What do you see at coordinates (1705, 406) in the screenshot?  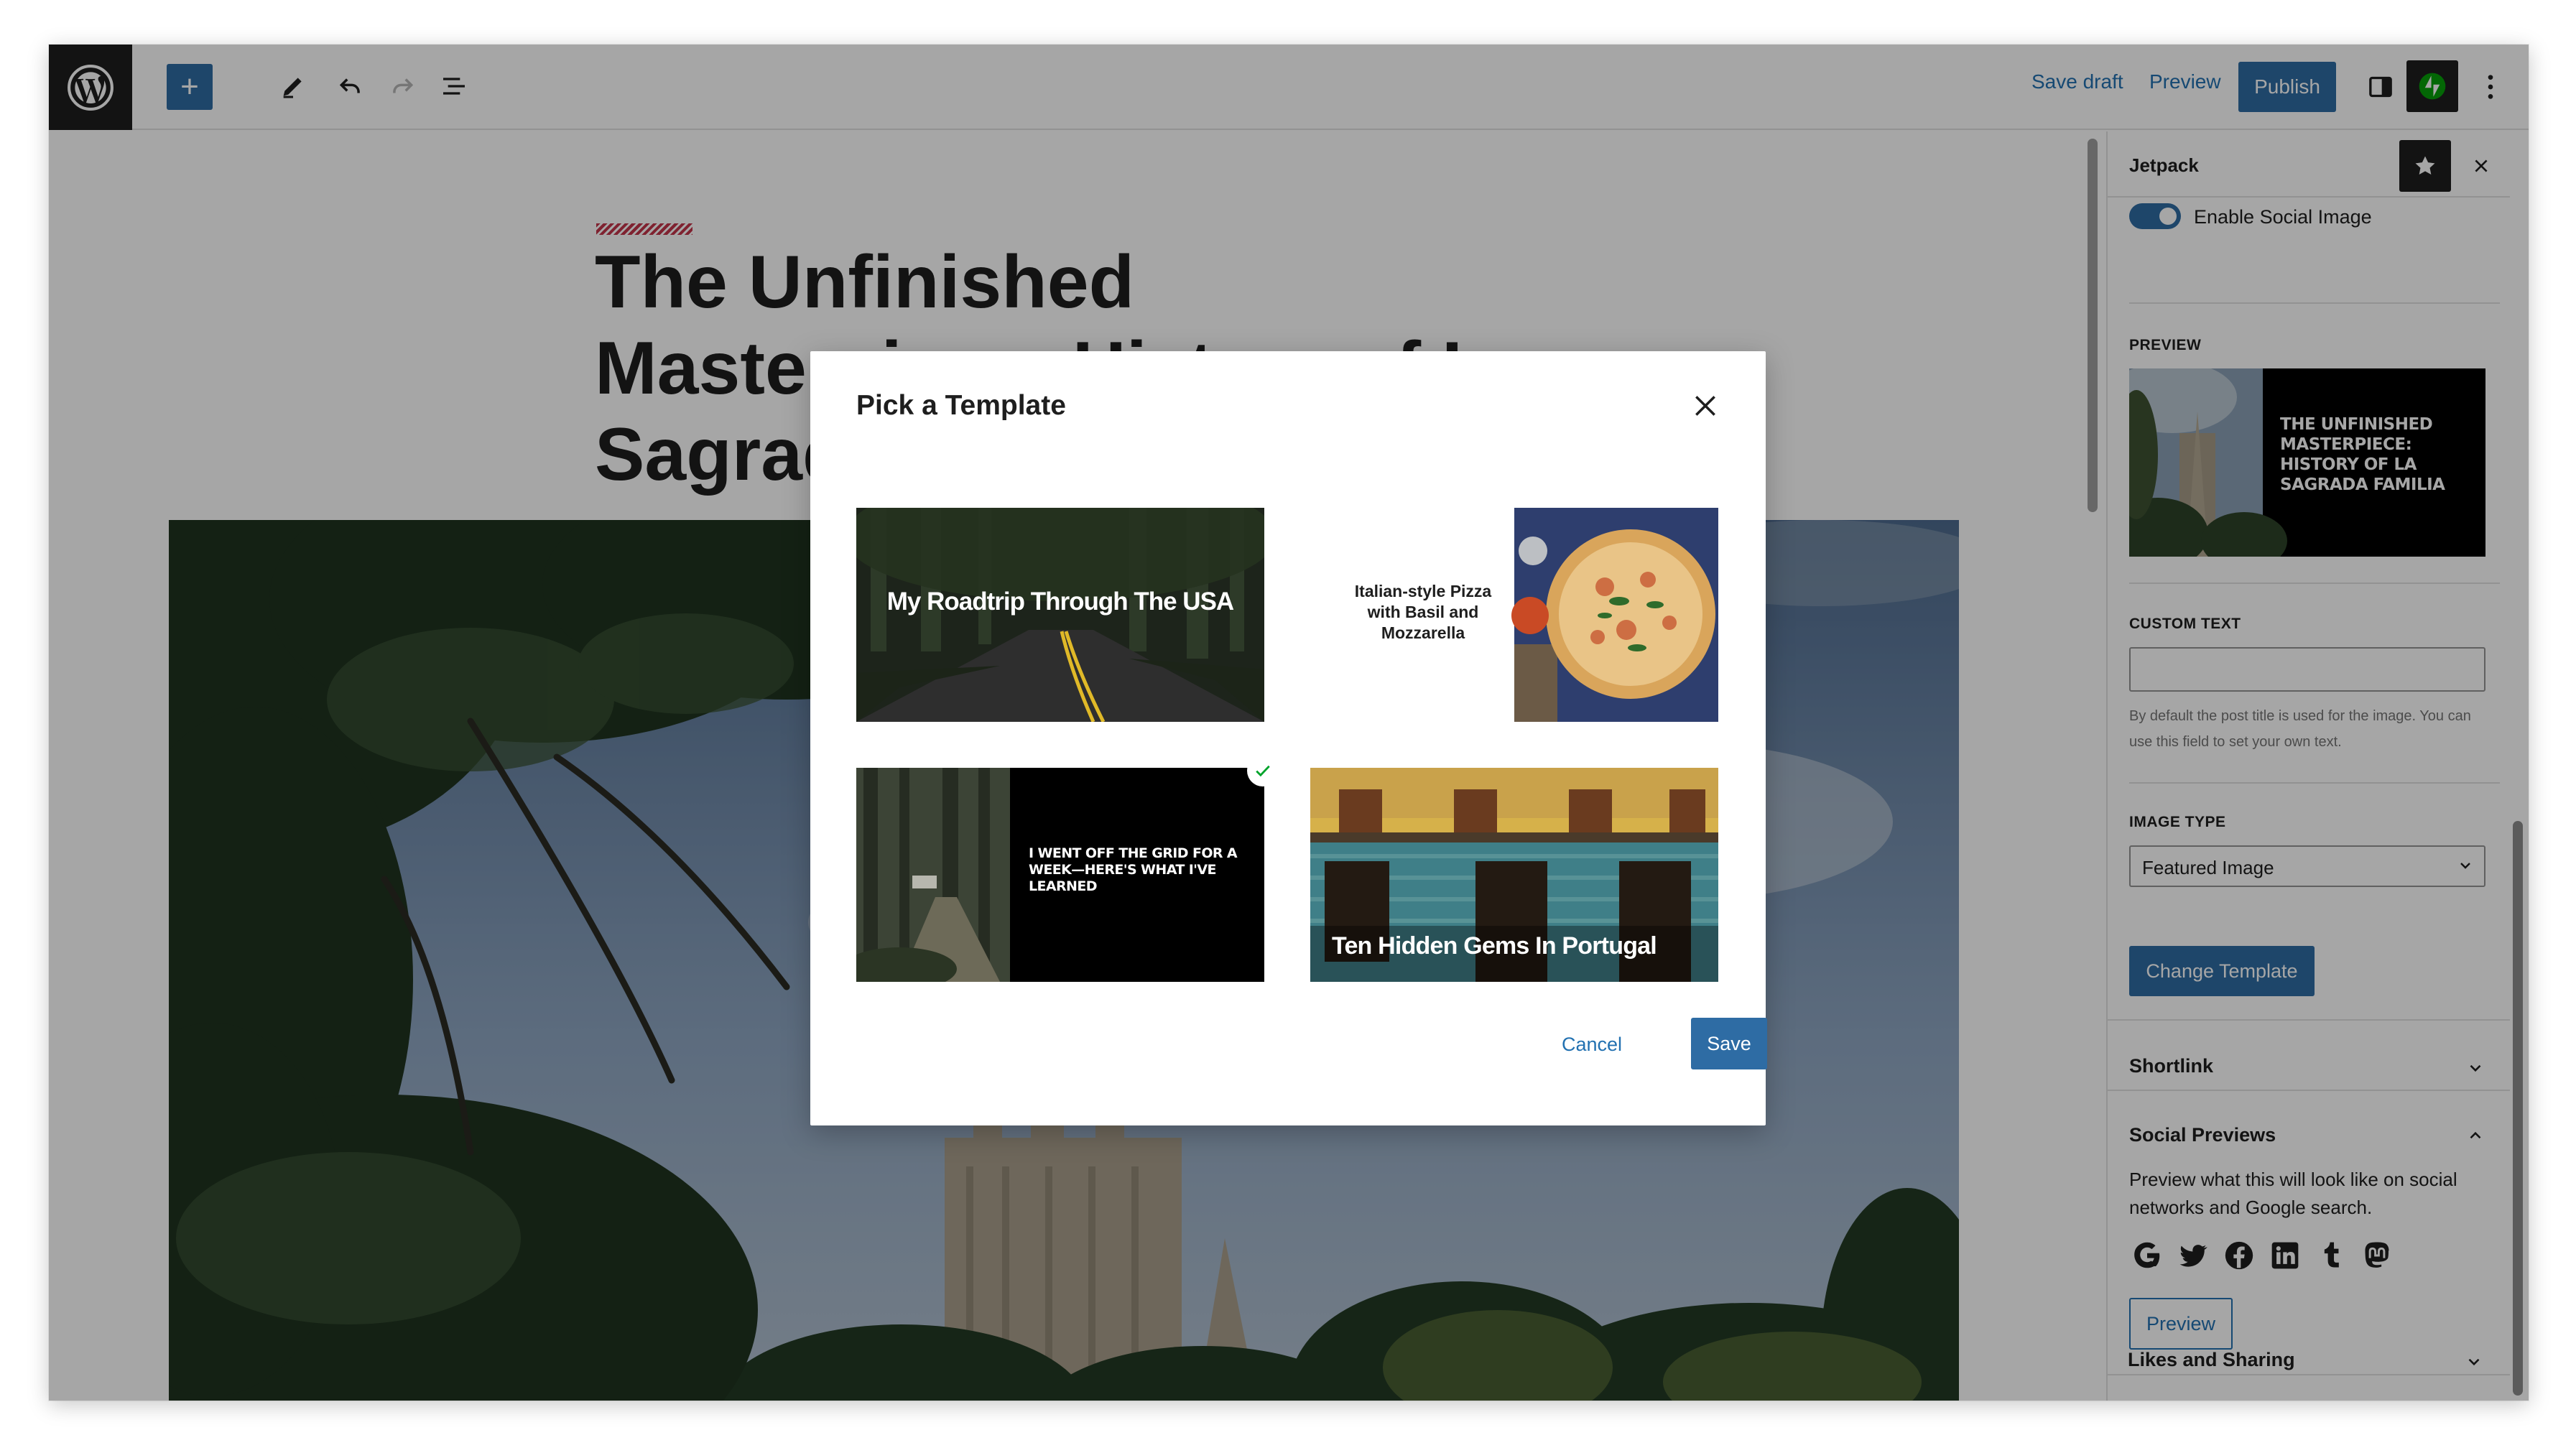 I see `close-icon` at bounding box center [1705, 406].